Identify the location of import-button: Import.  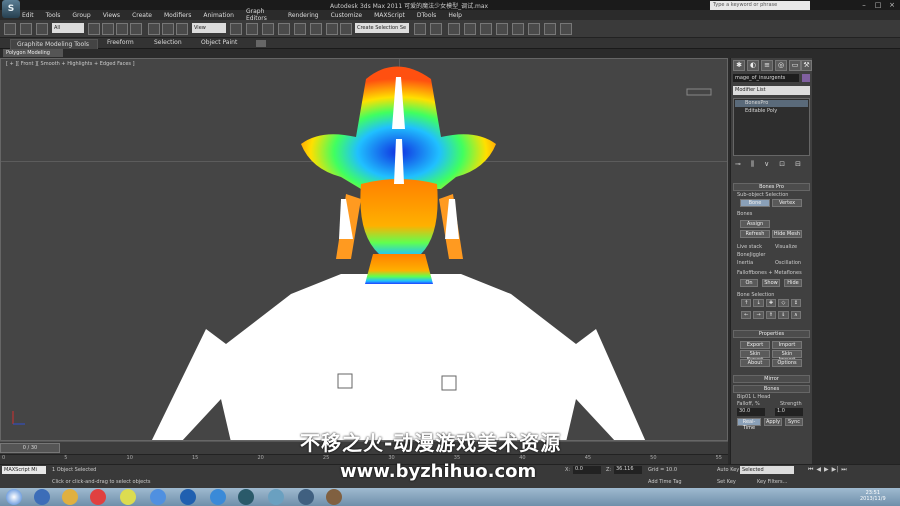
(787, 345).